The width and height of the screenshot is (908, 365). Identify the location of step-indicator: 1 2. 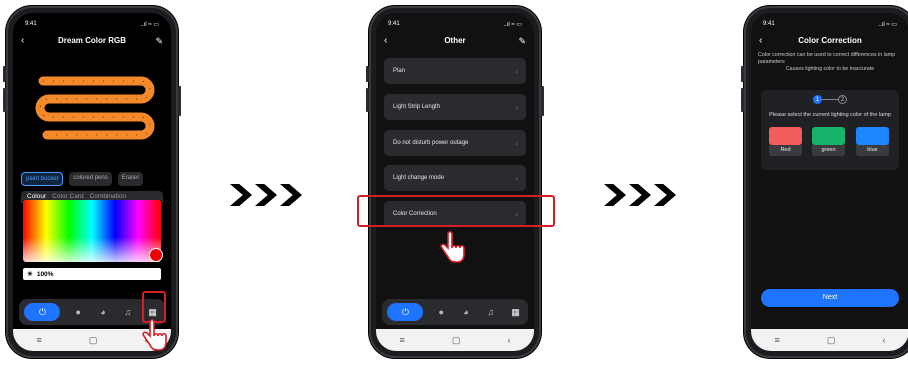
(830, 99).